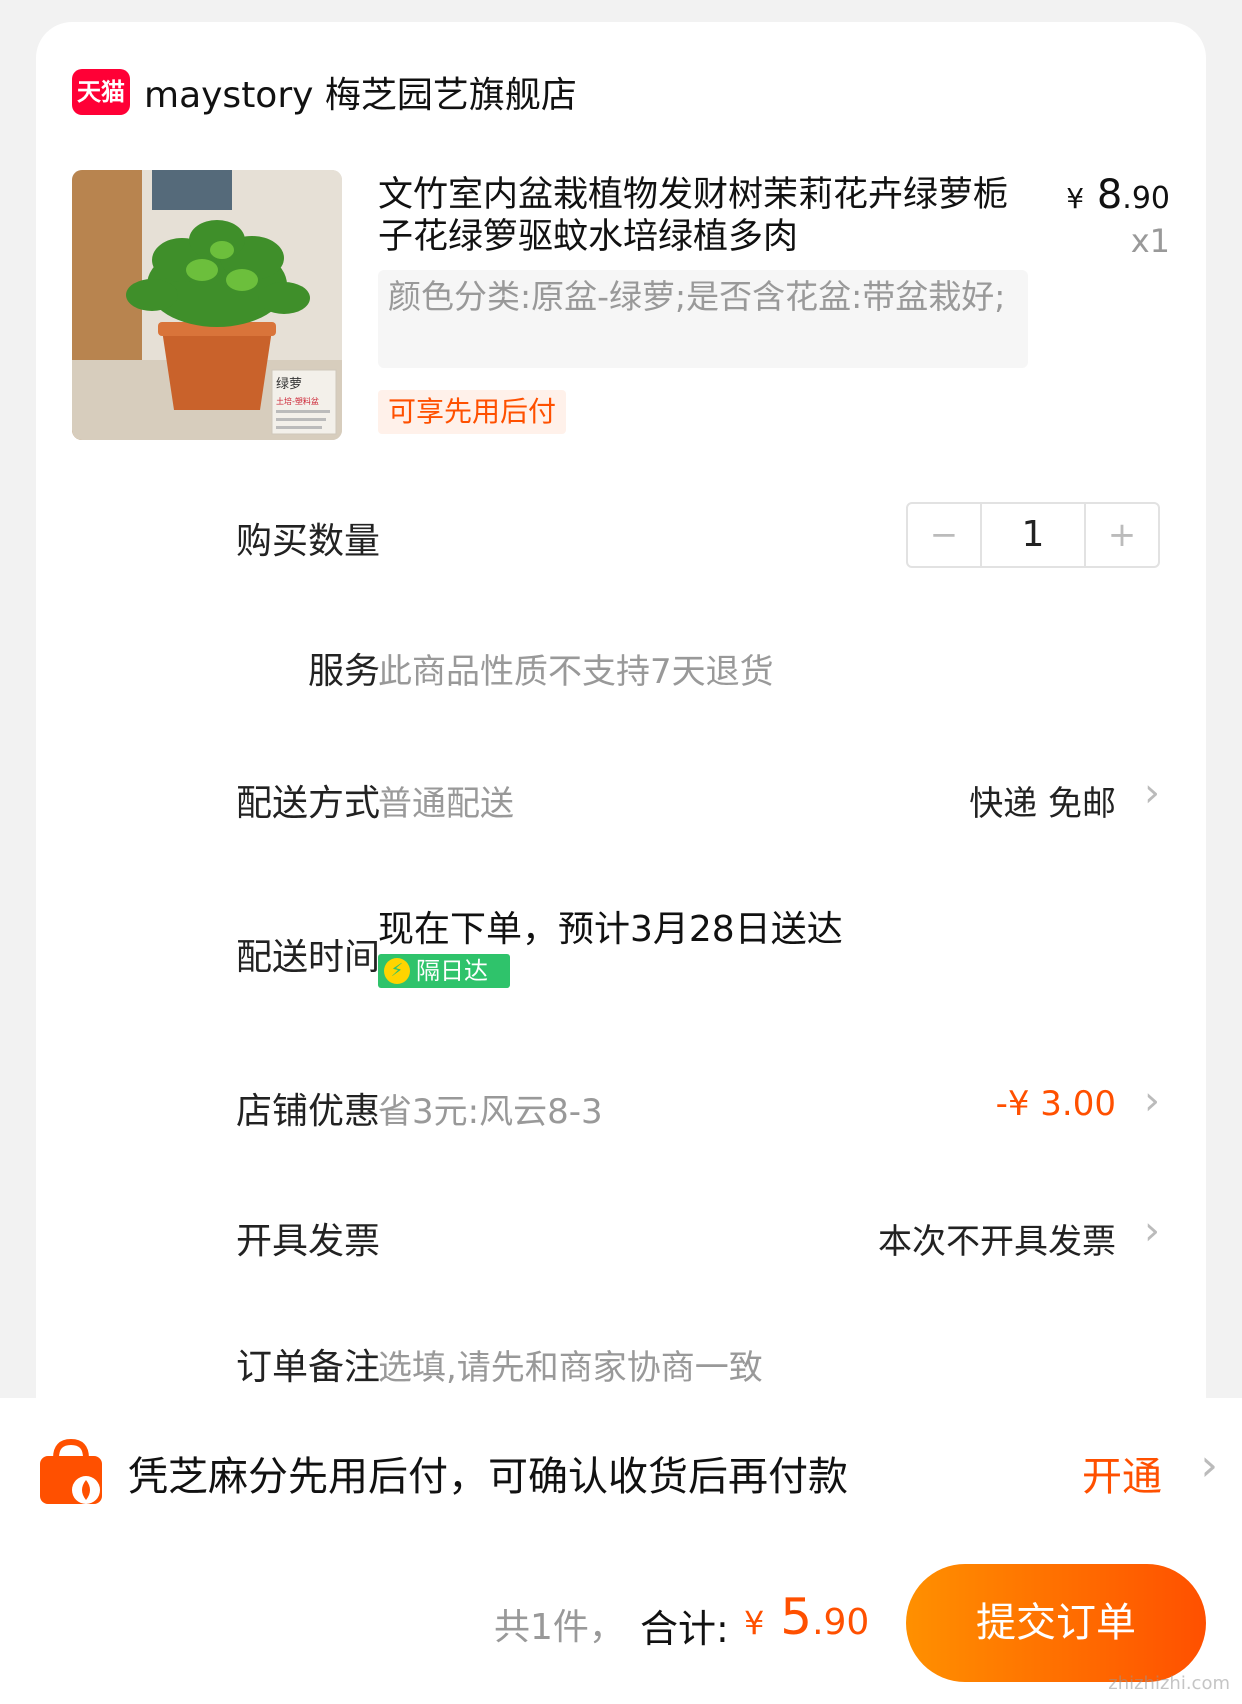  What do you see at coordinates (1150, 241) in the screenshot?
I see `product-quantity: x1` at bounding box center [1150, 241].